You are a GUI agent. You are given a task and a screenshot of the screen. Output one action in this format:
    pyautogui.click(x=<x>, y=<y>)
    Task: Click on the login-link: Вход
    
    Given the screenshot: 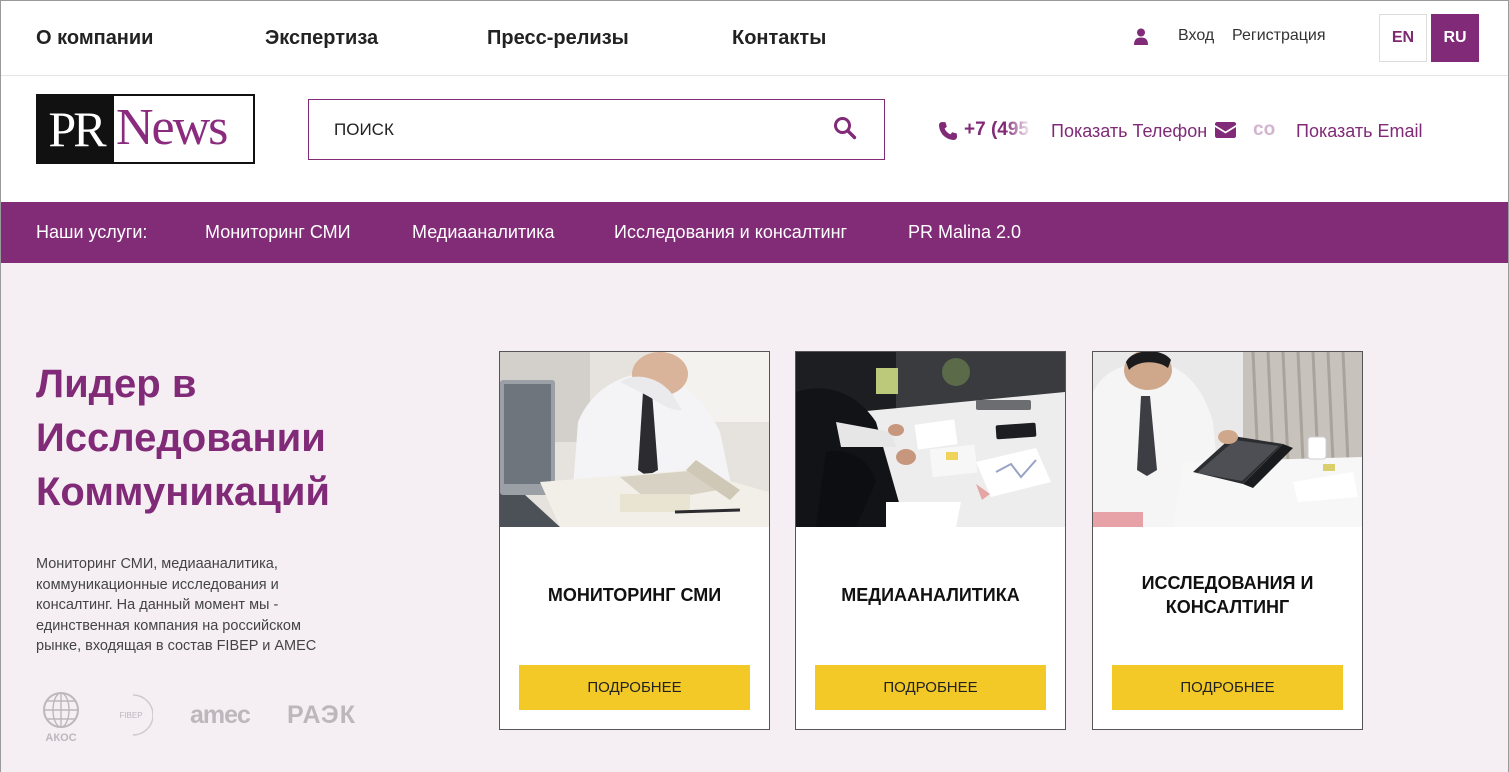 What is the action you would take?
    pyautogui.click(x=1196, y=36)
    